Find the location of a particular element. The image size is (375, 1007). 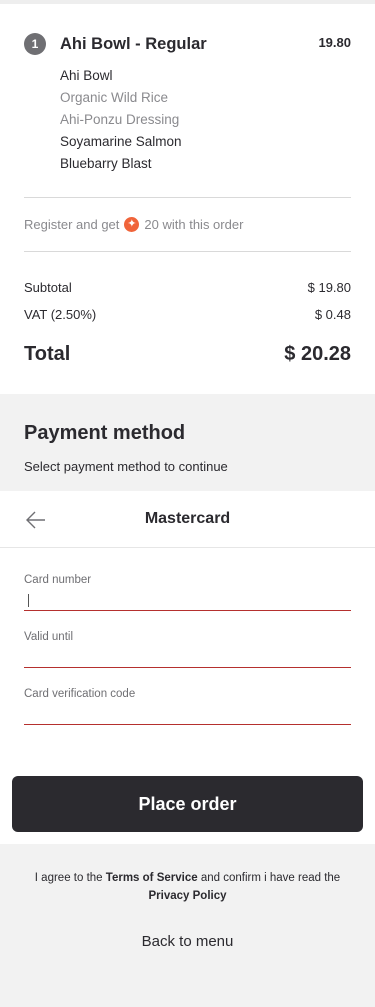

vat-row: VAT (2.50%) $ 0.48 is located at coordinates (187, 314).